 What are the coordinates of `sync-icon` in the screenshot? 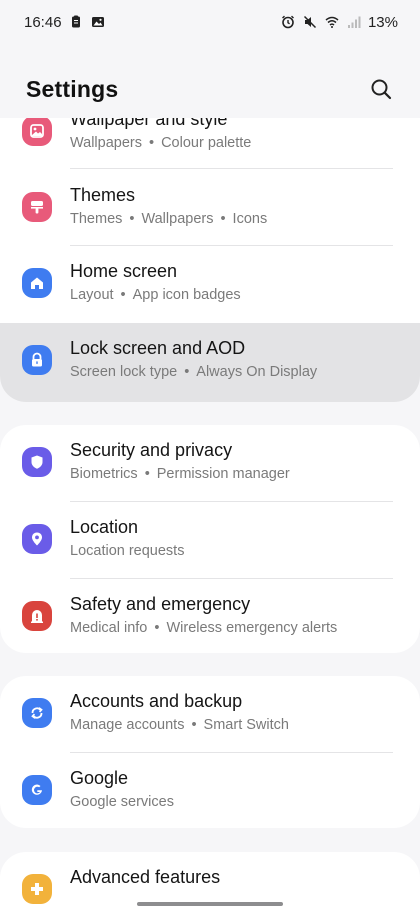 It's located at (37, 713).